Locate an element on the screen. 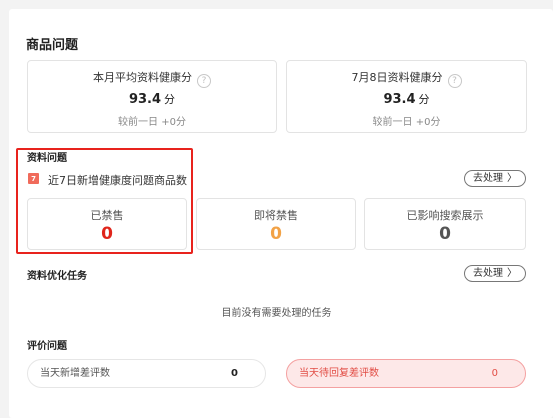 The width and height of the screenshot is (553, 418). daily-health-card: 7月8日资料健康分? 93.4 分 较前一日 +0分 is located at coordinates (406, 96).